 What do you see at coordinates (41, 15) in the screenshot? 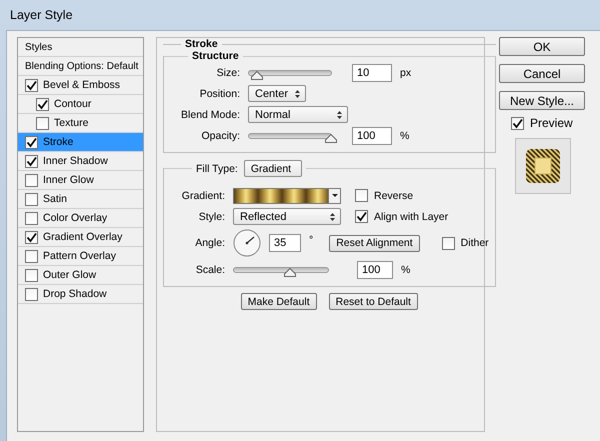
I see `window-title: Layer Style` at bounding box center [41, 15].